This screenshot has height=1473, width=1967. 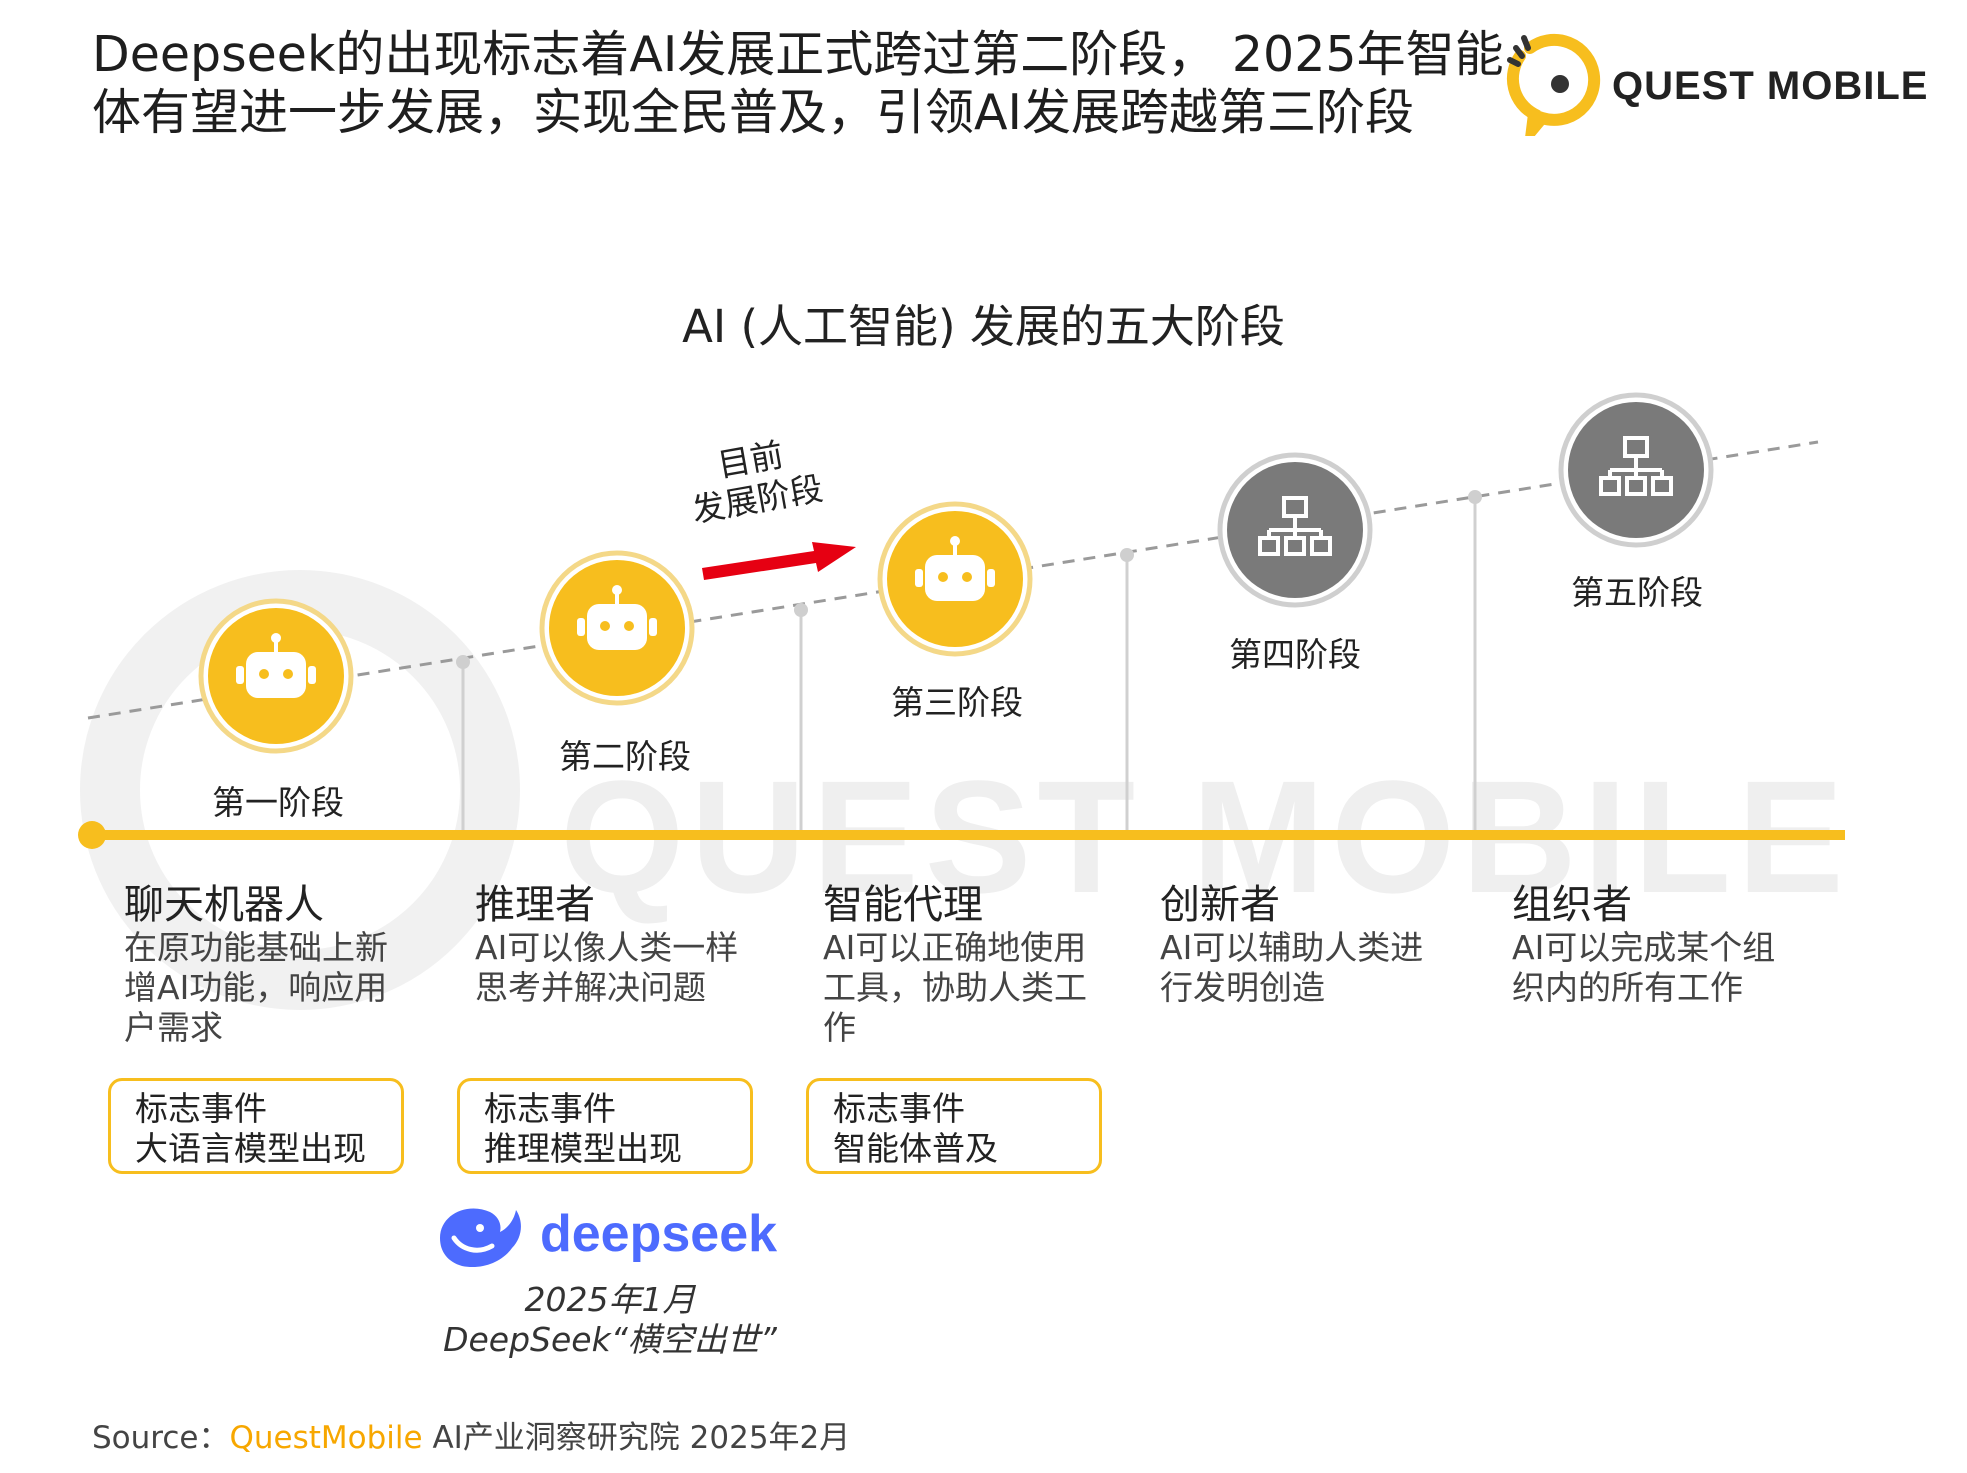 I want to click on whale-icon, so click(x=480, y=1238).